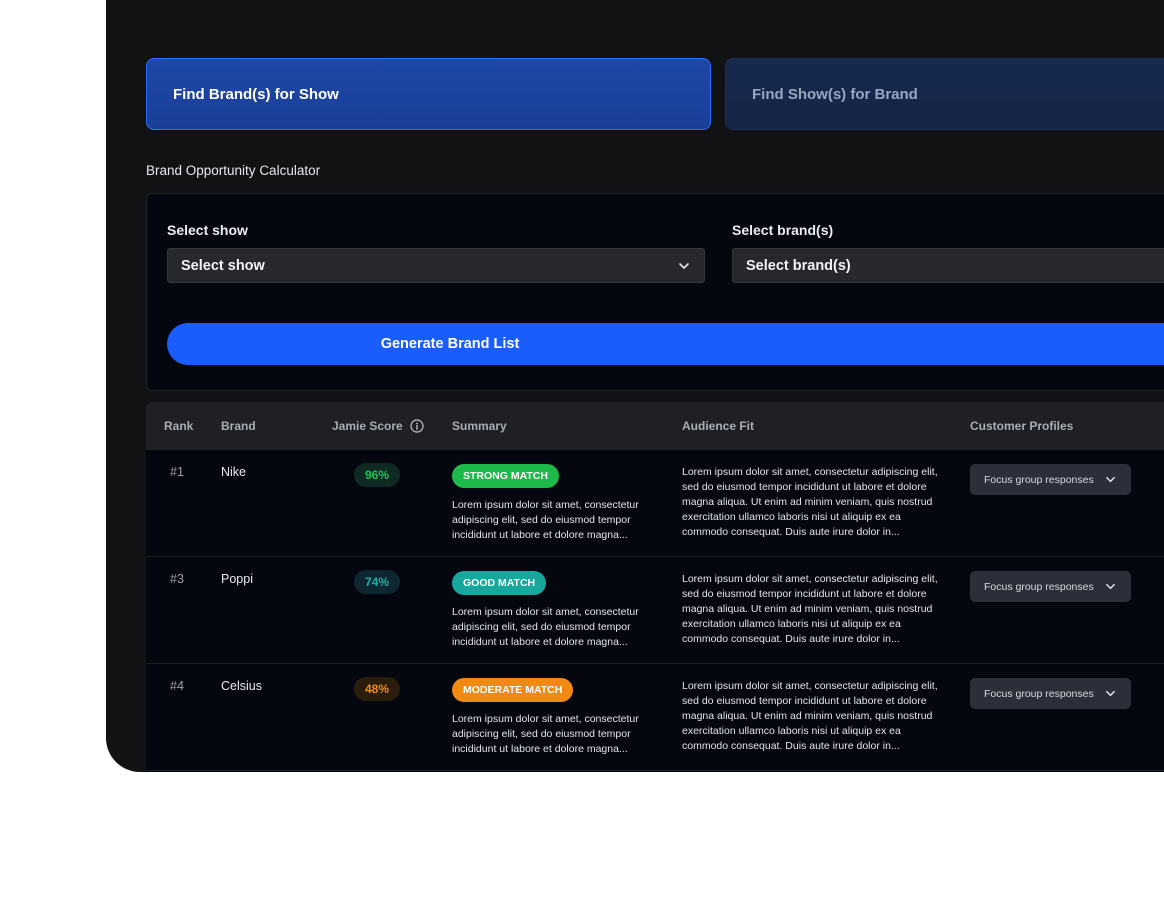 The height and width of the screenshot is (920, 1164). I want to click on match-badge: STRONG MATCH, so click(505, 476).